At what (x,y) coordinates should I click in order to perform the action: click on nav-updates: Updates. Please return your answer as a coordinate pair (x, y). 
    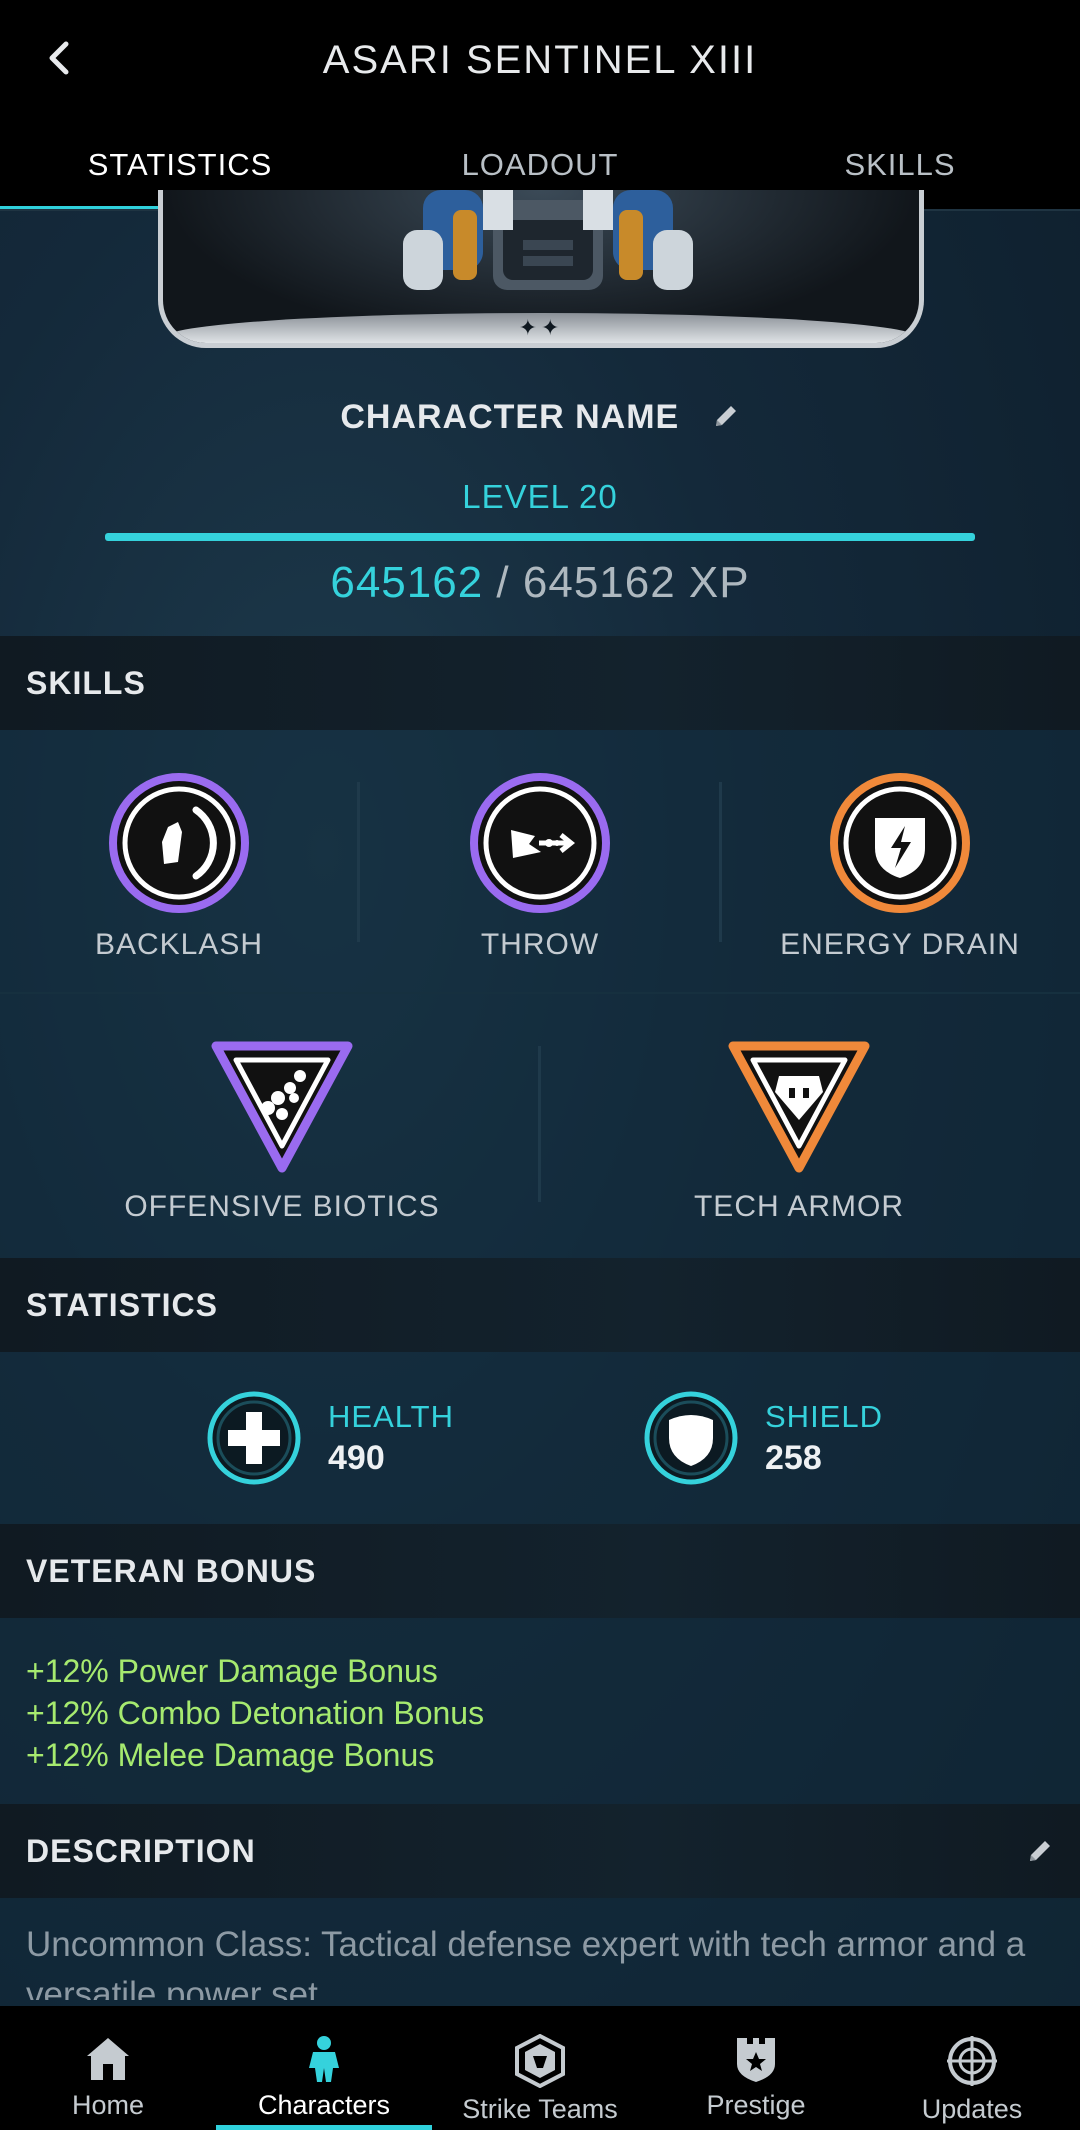
    Looking at the image, I should click on (972, 2068).